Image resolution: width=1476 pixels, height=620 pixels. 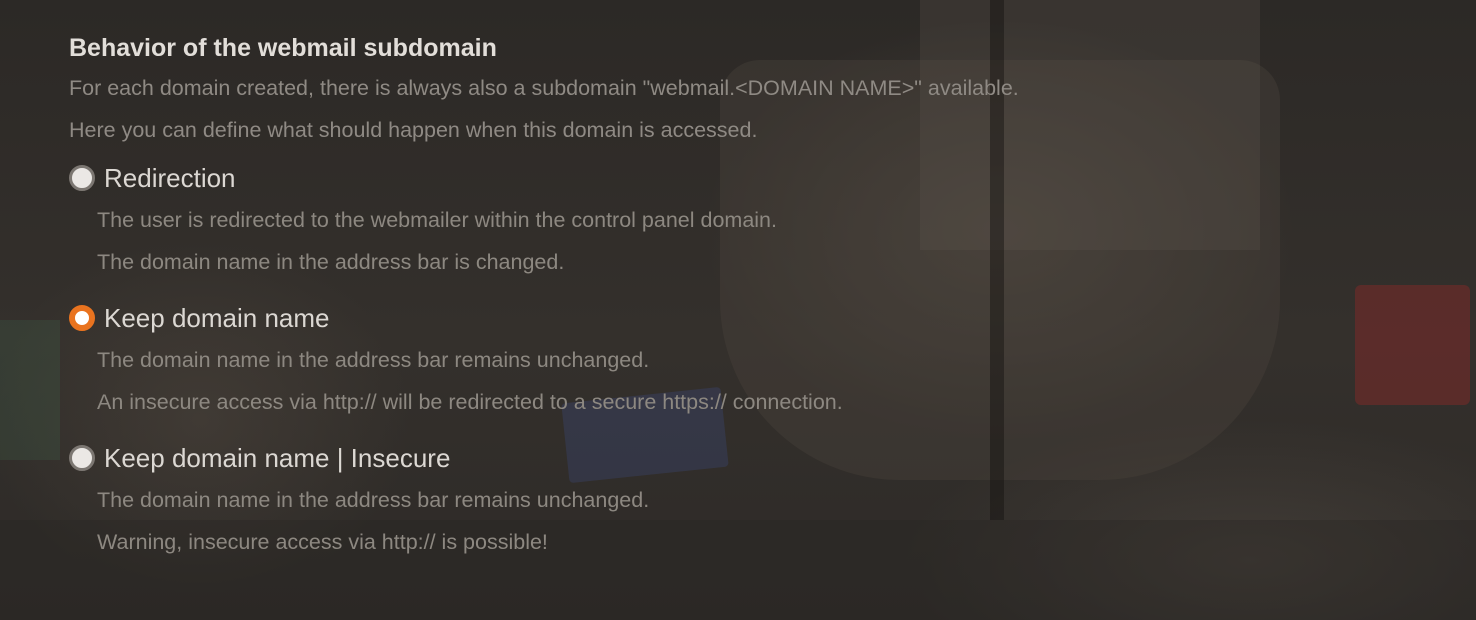 What do you see at coordinates (283, 48) in the screenshot?
I see `section-title: Behavior of the webmail subdomain` at bounding box center [283, 48].